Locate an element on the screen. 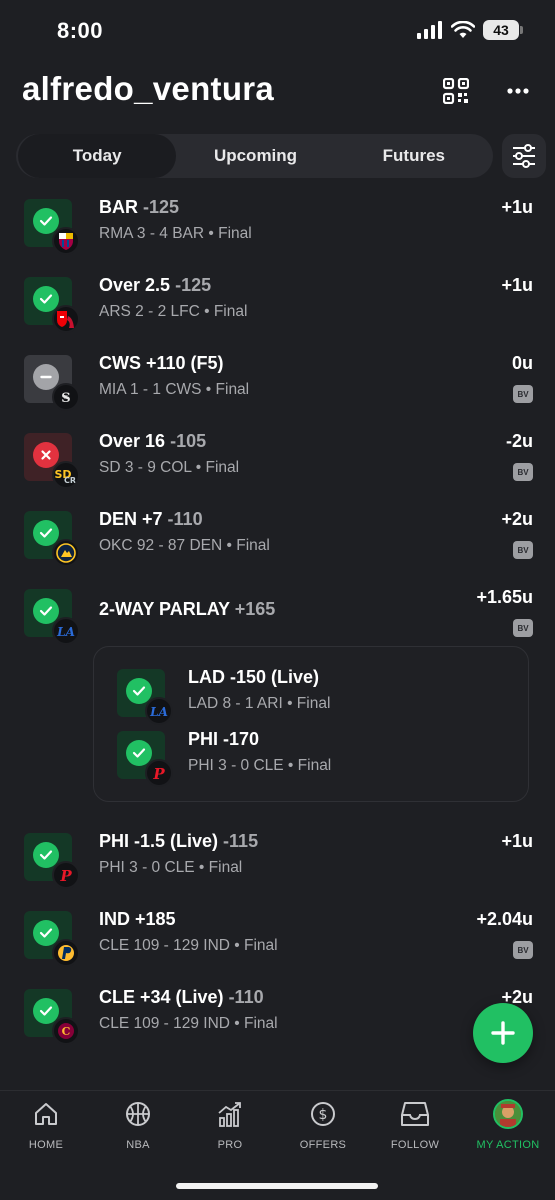  username-title: alfredo_ventura is located at coordinates (148, 88).